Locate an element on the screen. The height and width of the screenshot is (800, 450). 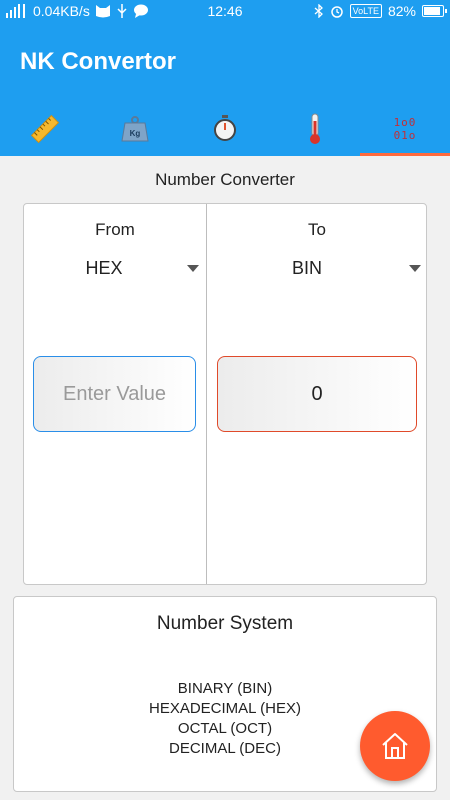
value-input: Enter Value is located at coordinates (114, 394).